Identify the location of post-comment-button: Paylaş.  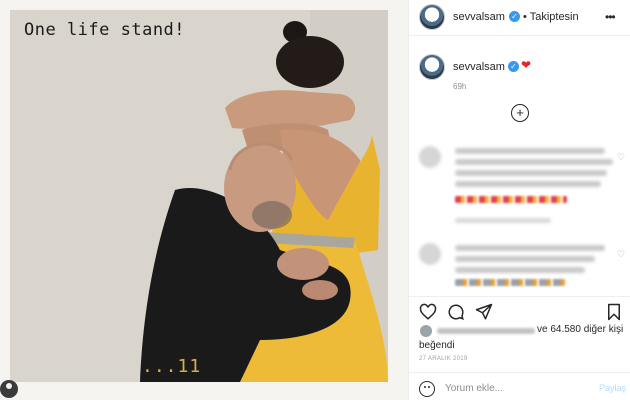
(612, 388).